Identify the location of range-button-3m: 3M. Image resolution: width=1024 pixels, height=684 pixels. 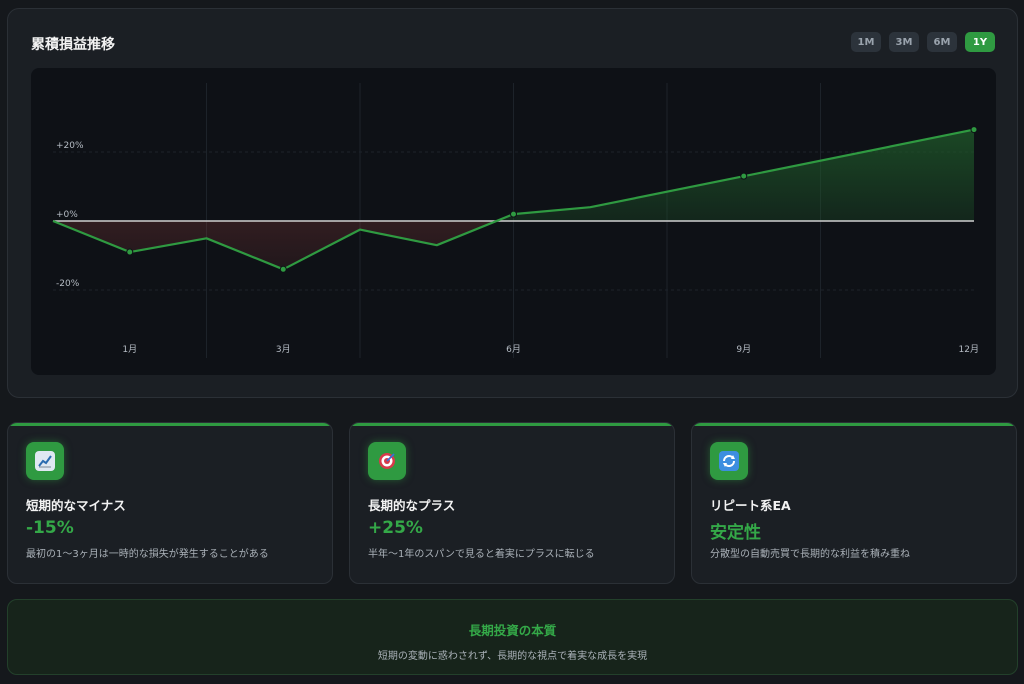
(904, 42).